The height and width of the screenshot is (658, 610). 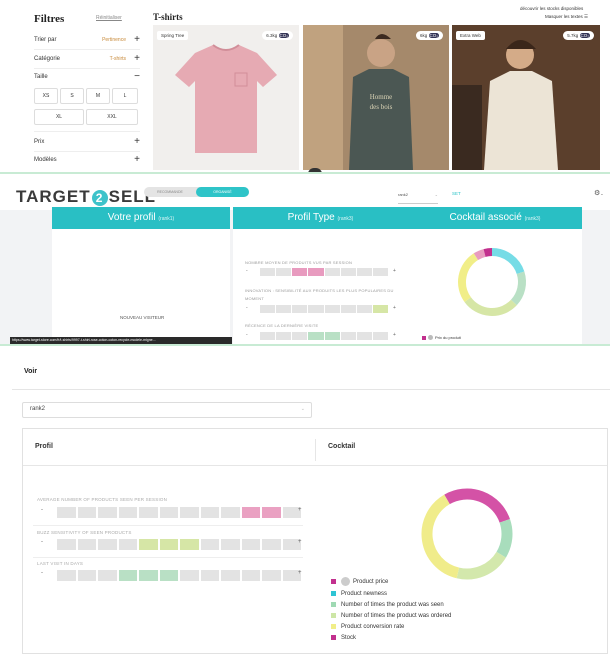 I want to click on svg-text: Homme, so click(x=381, y=97).